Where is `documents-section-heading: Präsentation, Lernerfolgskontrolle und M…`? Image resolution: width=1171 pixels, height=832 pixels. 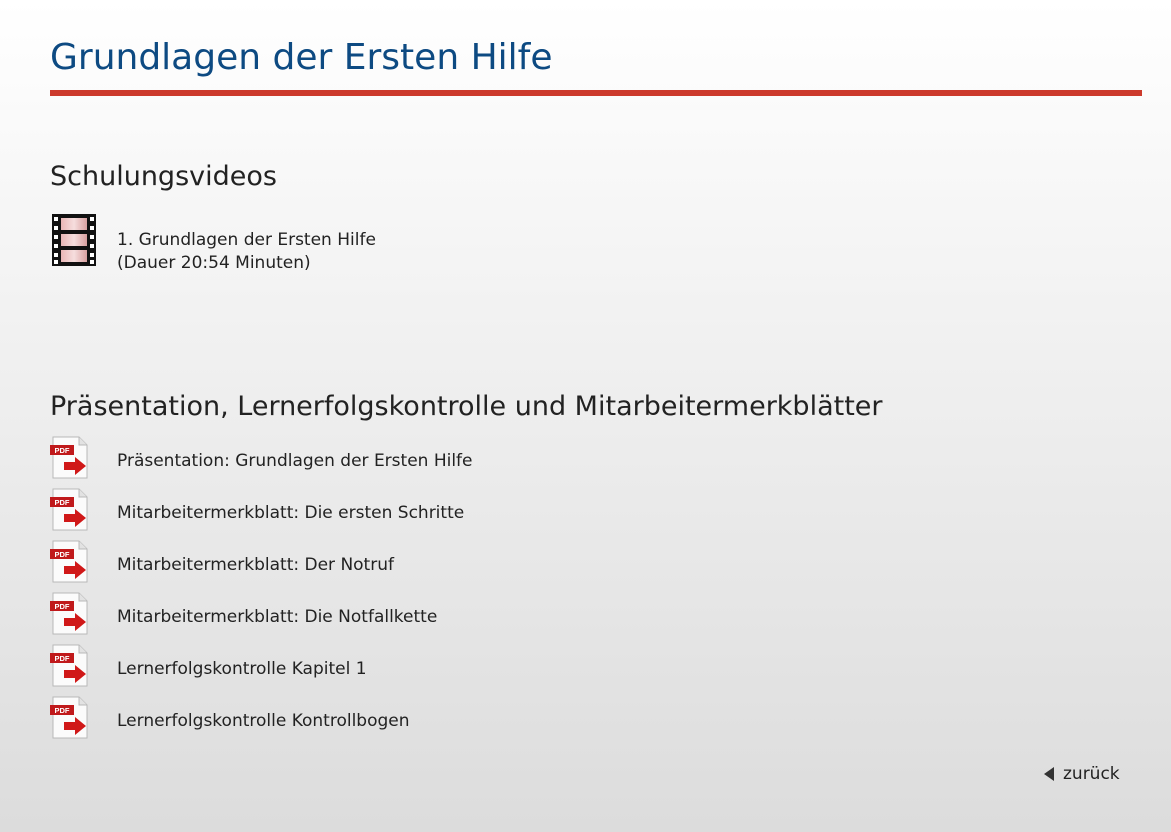
documents-section-heading: Präsentation, Lernerfolgskontrolle und M… is located at coordinates (466, 406).